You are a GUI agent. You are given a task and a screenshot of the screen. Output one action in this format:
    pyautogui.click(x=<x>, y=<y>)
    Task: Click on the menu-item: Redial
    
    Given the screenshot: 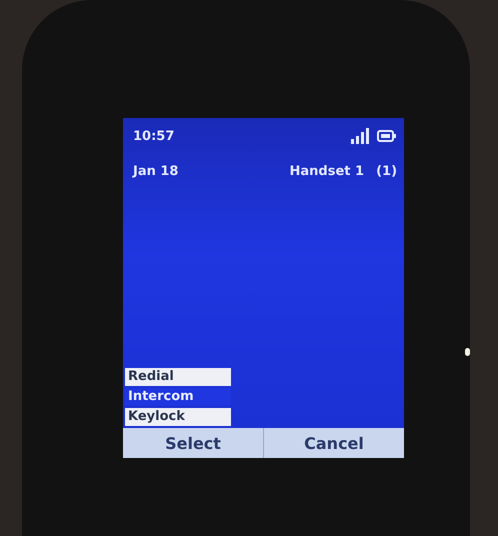 What is the action you would take?
    pyautogui.click(x=178, y=377)
    